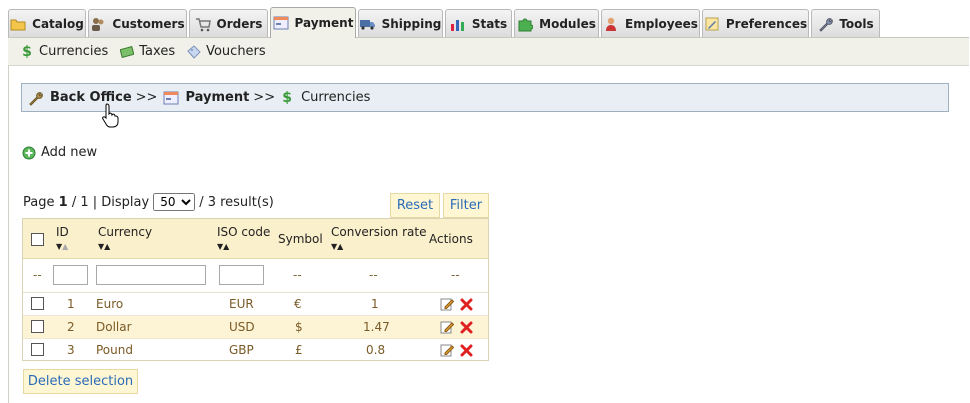  What do you see at coordinates (478, 23) in the screenshot?
I see `tab-stats: Stats` at bounding box center [478, 23].